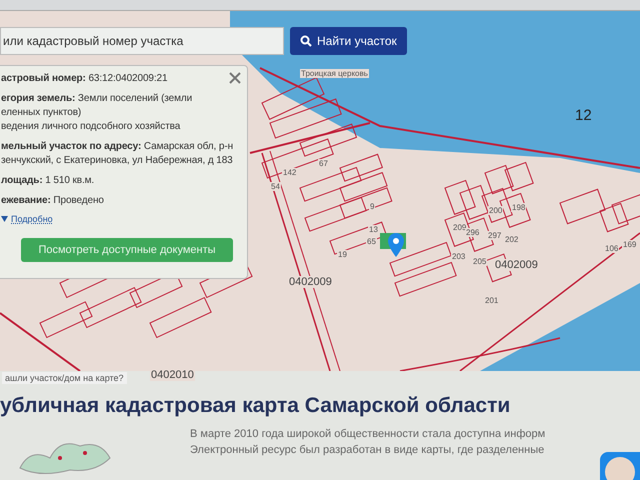  What do you see at coordinates (494, 235) in the screenshot?
I see `map-label: 297` at bounding box center [494, 235].